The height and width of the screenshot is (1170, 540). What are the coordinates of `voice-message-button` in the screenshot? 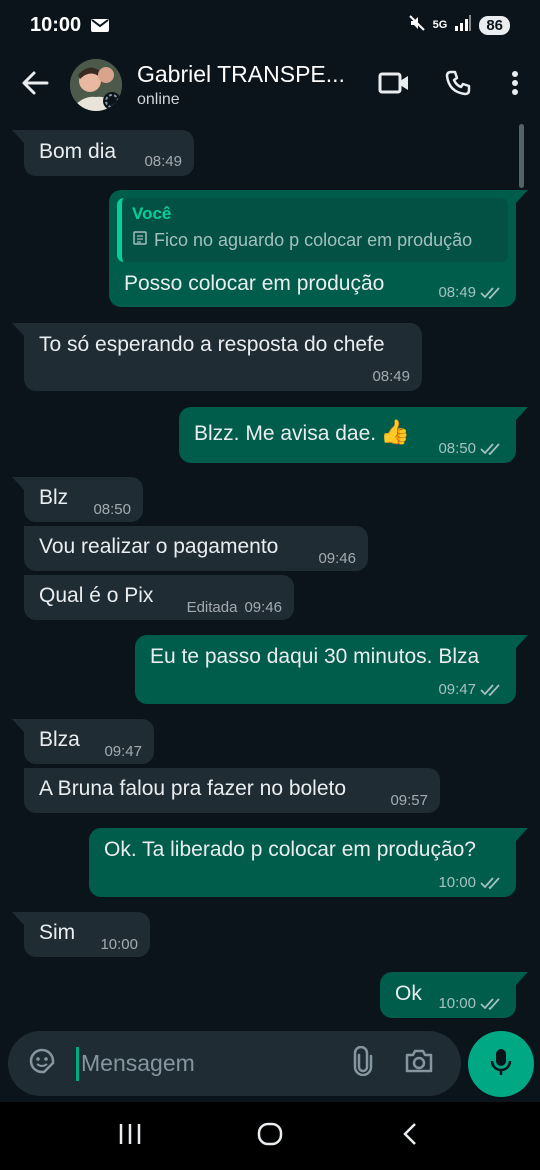 It's located at (501, 1064).